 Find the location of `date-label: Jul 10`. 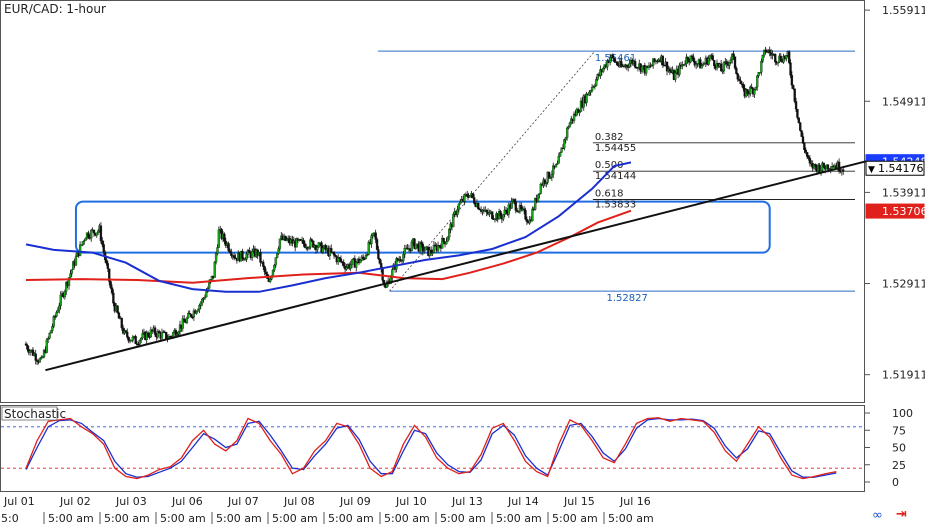

date-label: Jul 10 is located at coordinates (411, 501).